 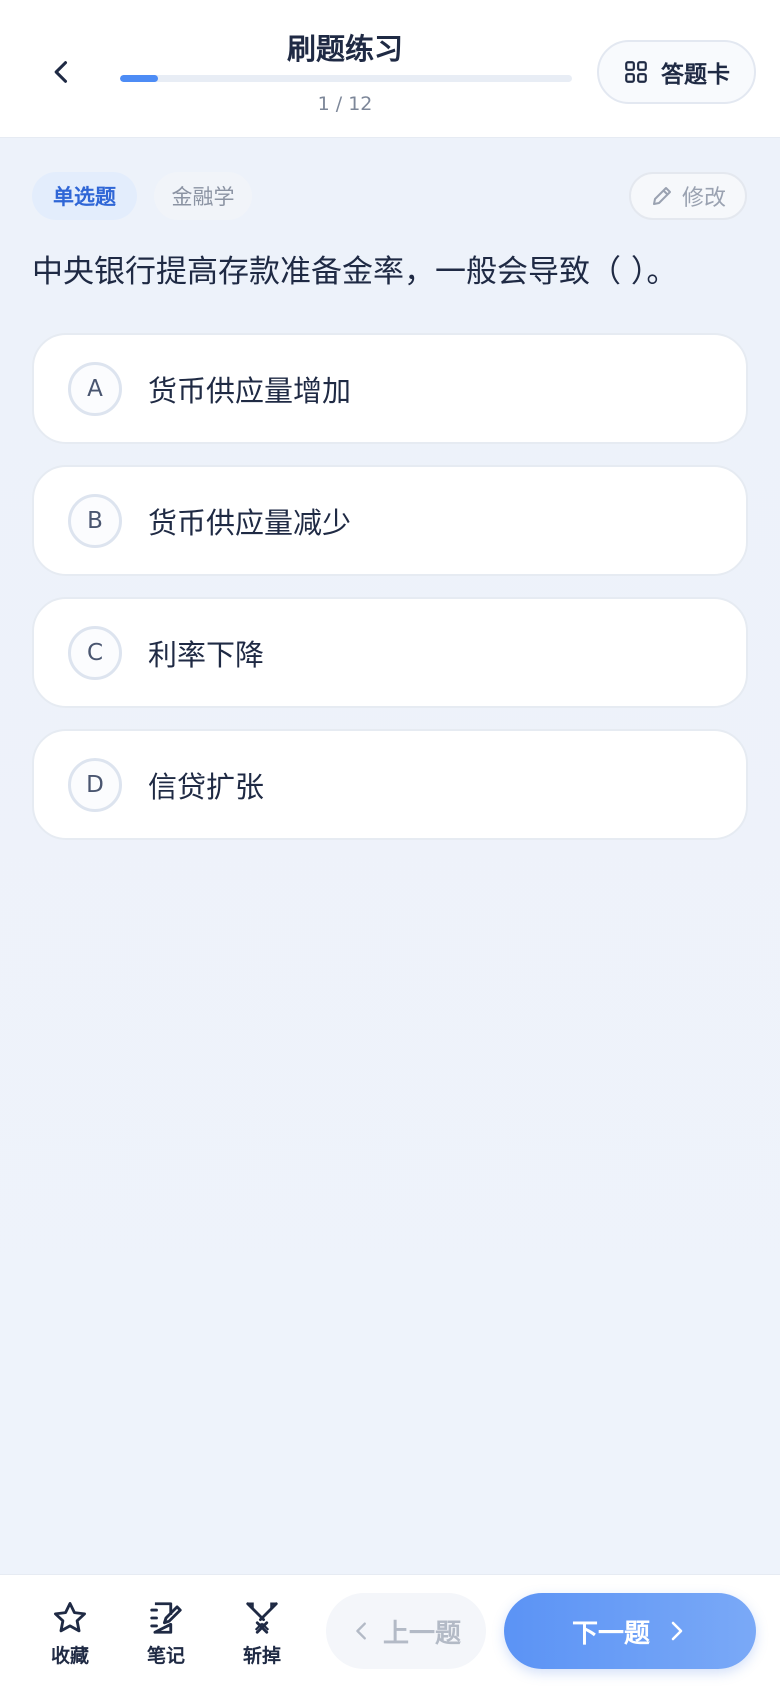 What do you see at coordinates (95, 652) in the screenshot?
I see `option-letter: C` at bounding box center [95, 652].